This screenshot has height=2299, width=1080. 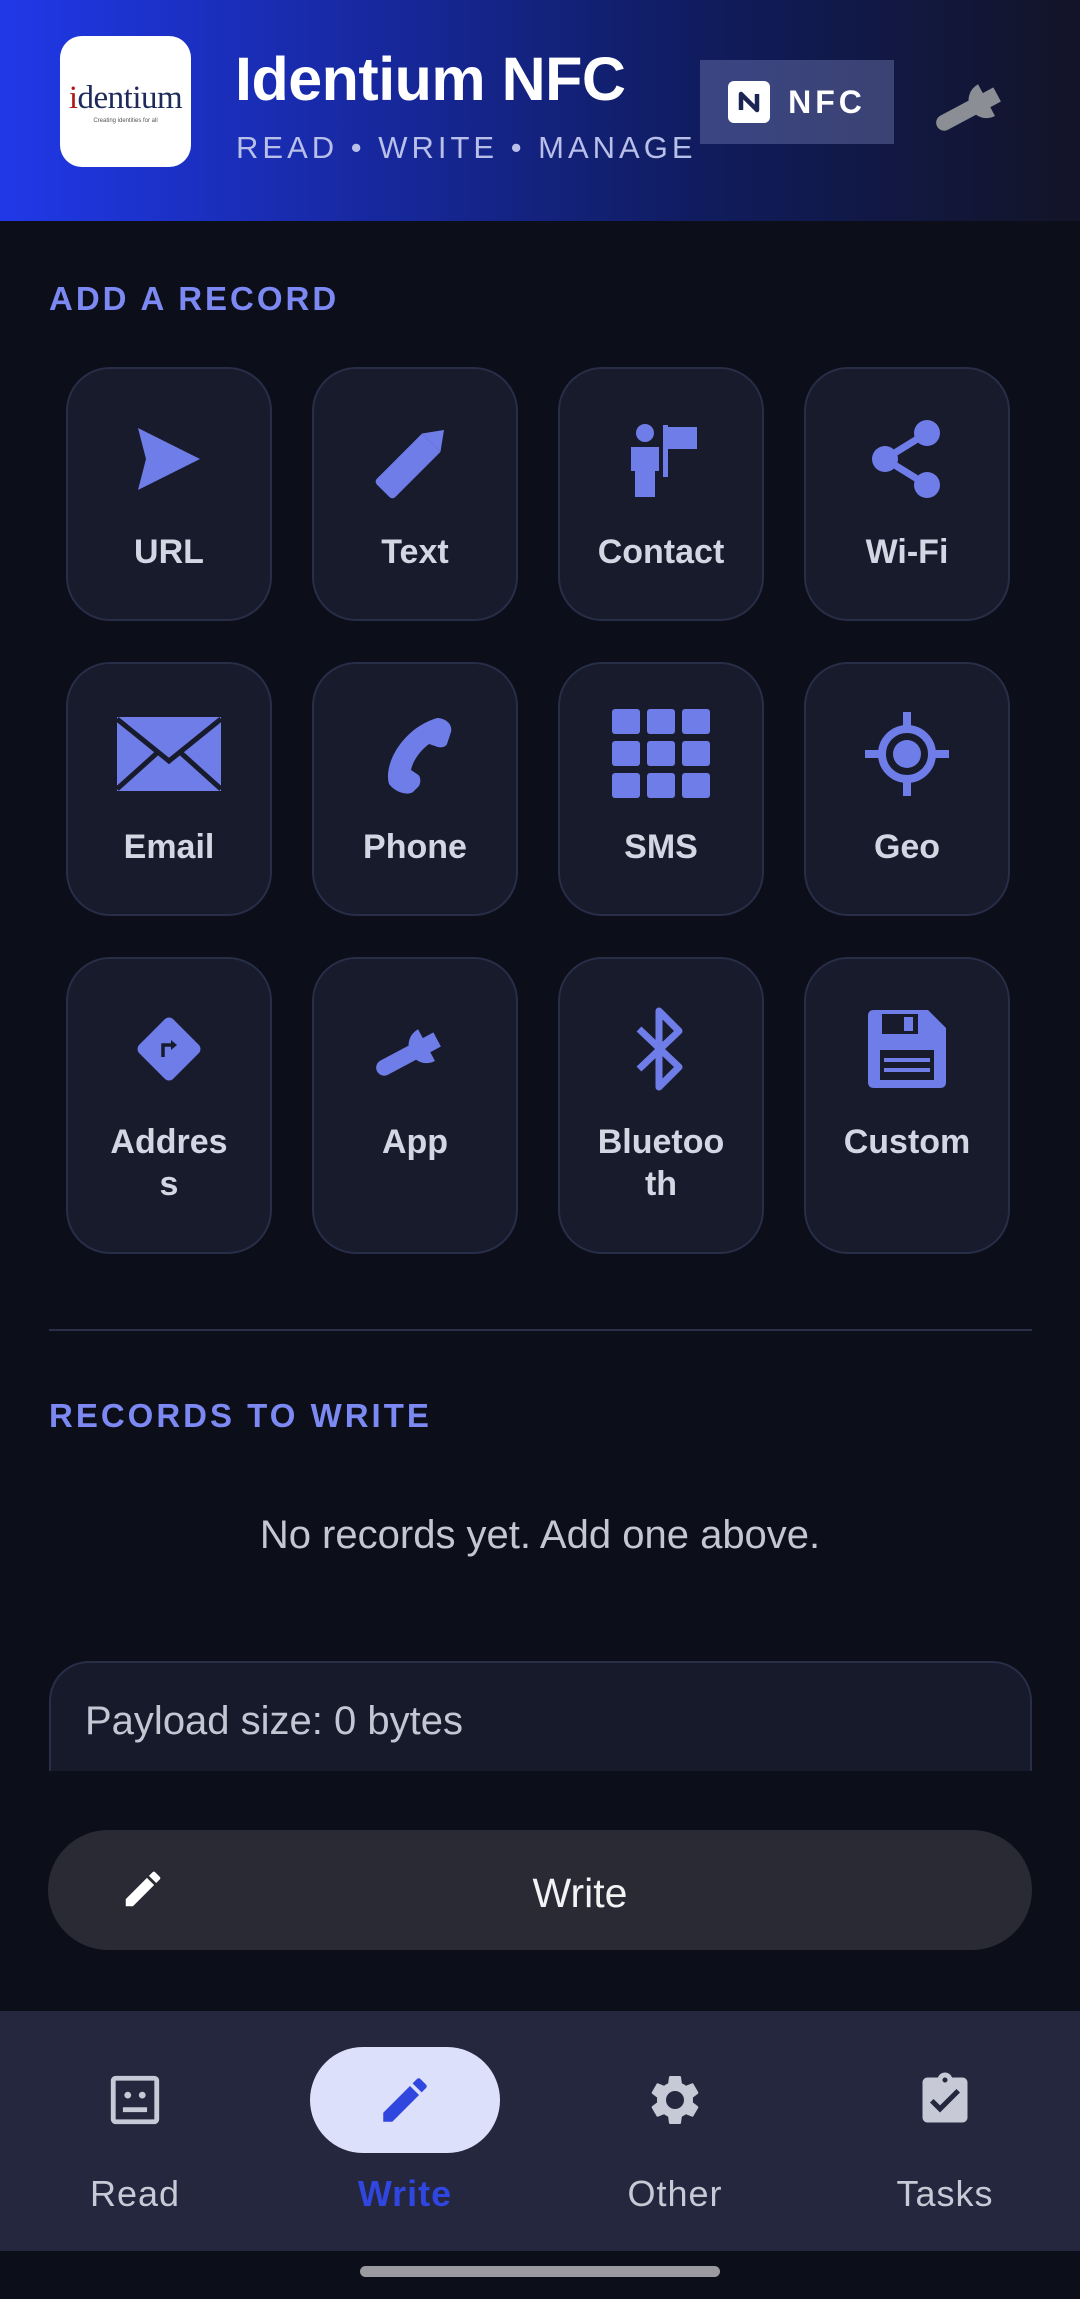 I want to click on empty-records-message: No records yet. Add one above., so click(x=540, y=1535).